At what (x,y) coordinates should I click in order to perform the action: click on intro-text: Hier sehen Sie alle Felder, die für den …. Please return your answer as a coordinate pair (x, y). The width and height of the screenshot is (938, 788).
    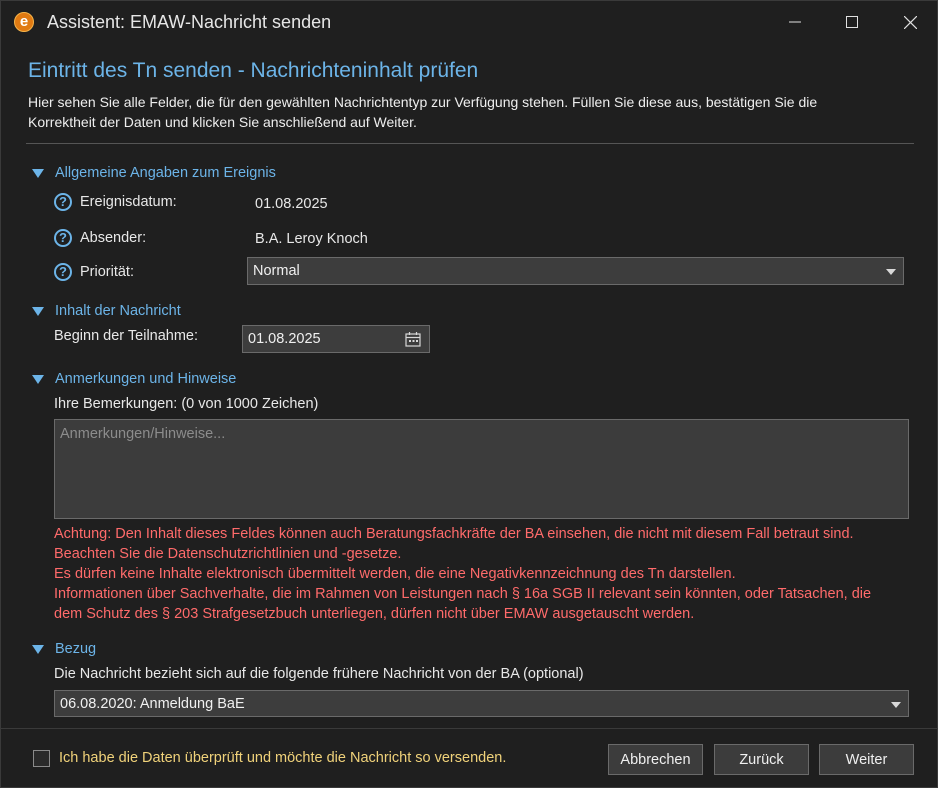
    Looking at the image, I should click on (468, 112).